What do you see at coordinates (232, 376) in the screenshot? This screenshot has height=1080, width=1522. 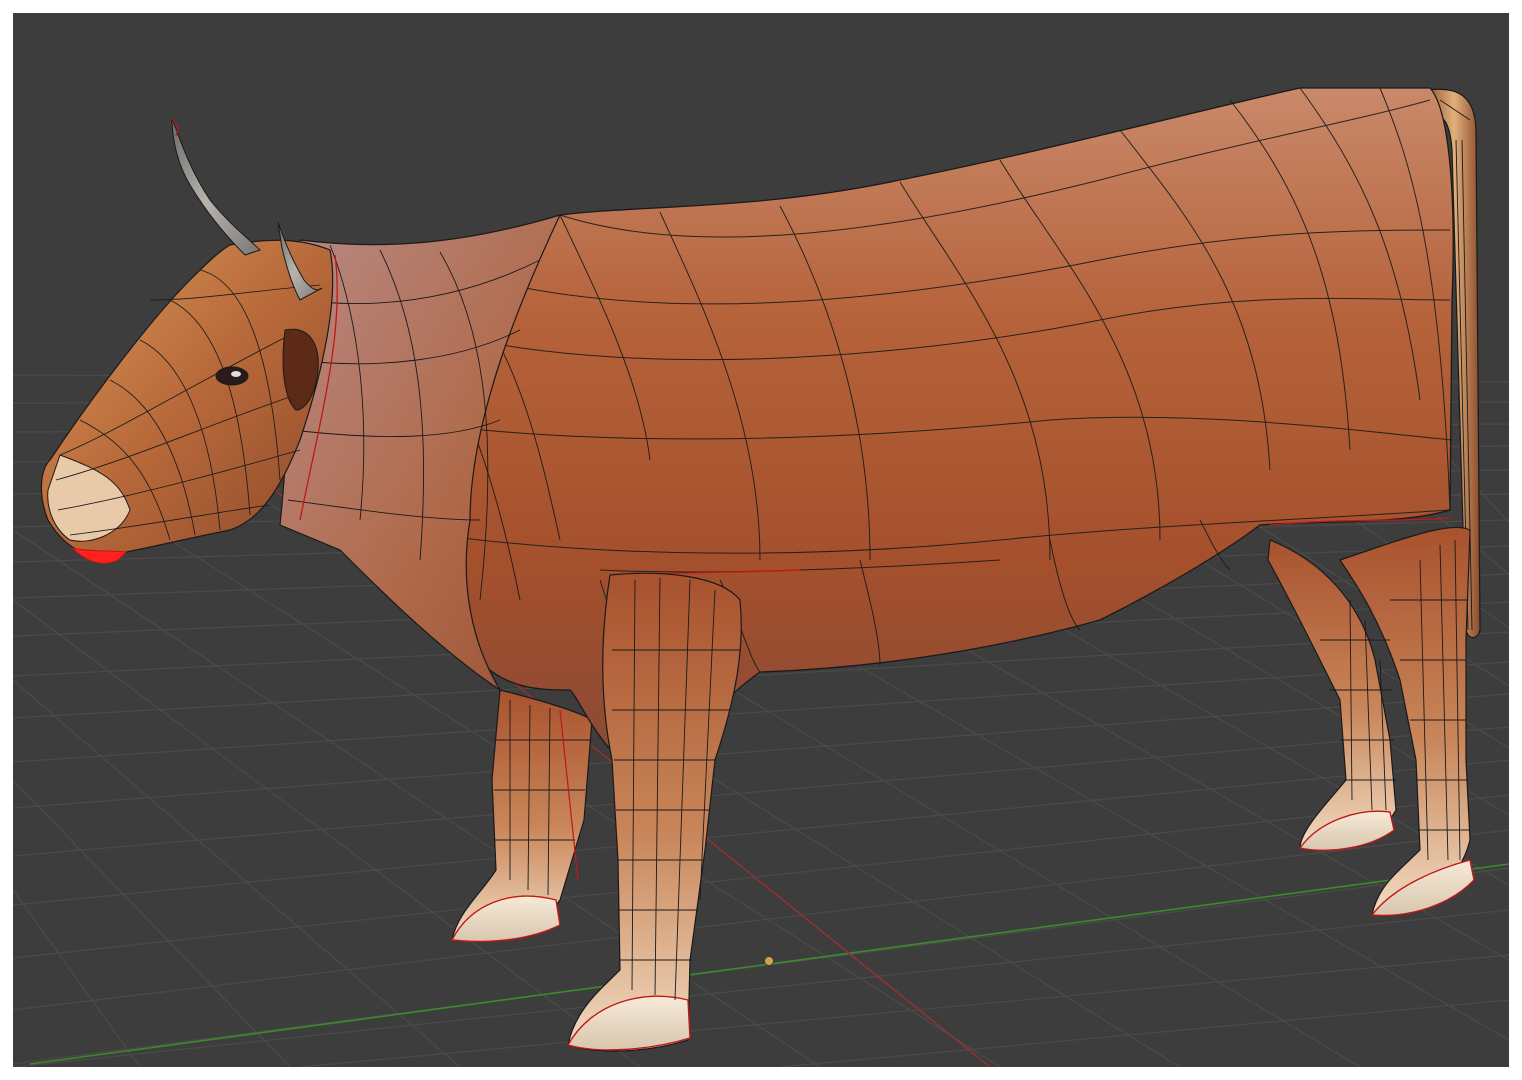 I see `cow-eye` at bounding box center [232, 376].